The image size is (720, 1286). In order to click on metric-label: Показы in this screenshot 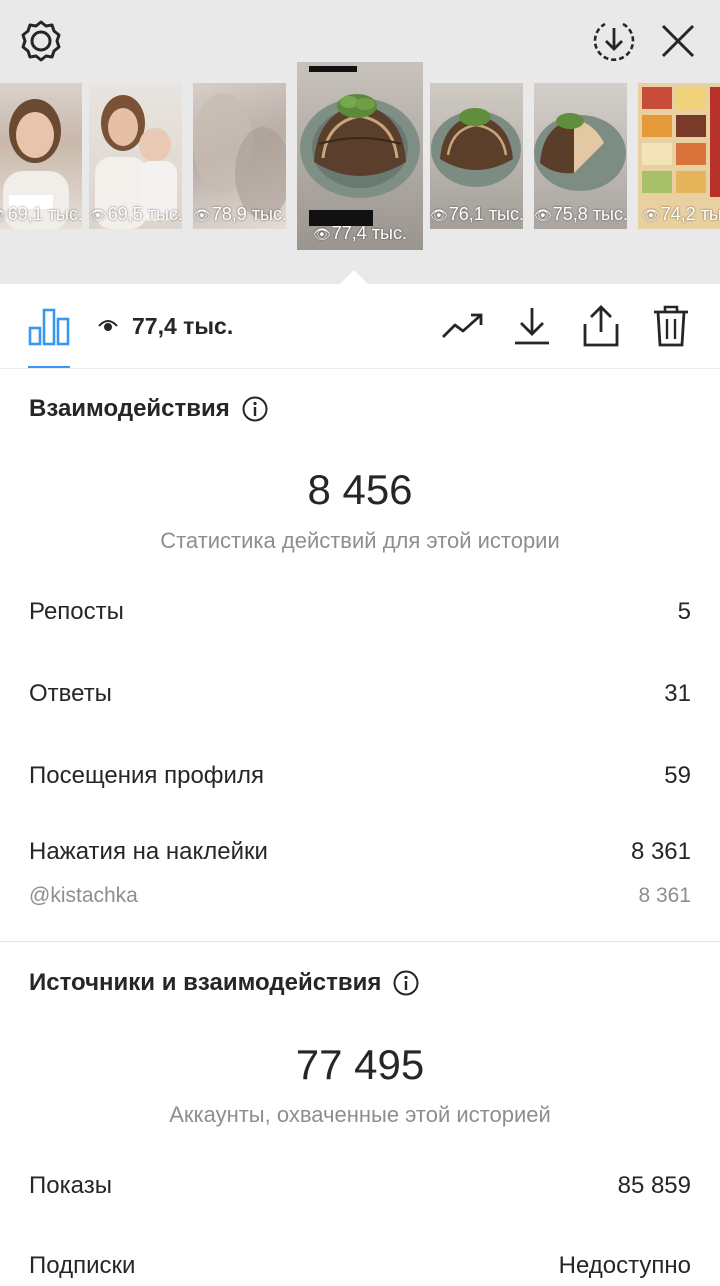, I will do `click(70, 1185)`.